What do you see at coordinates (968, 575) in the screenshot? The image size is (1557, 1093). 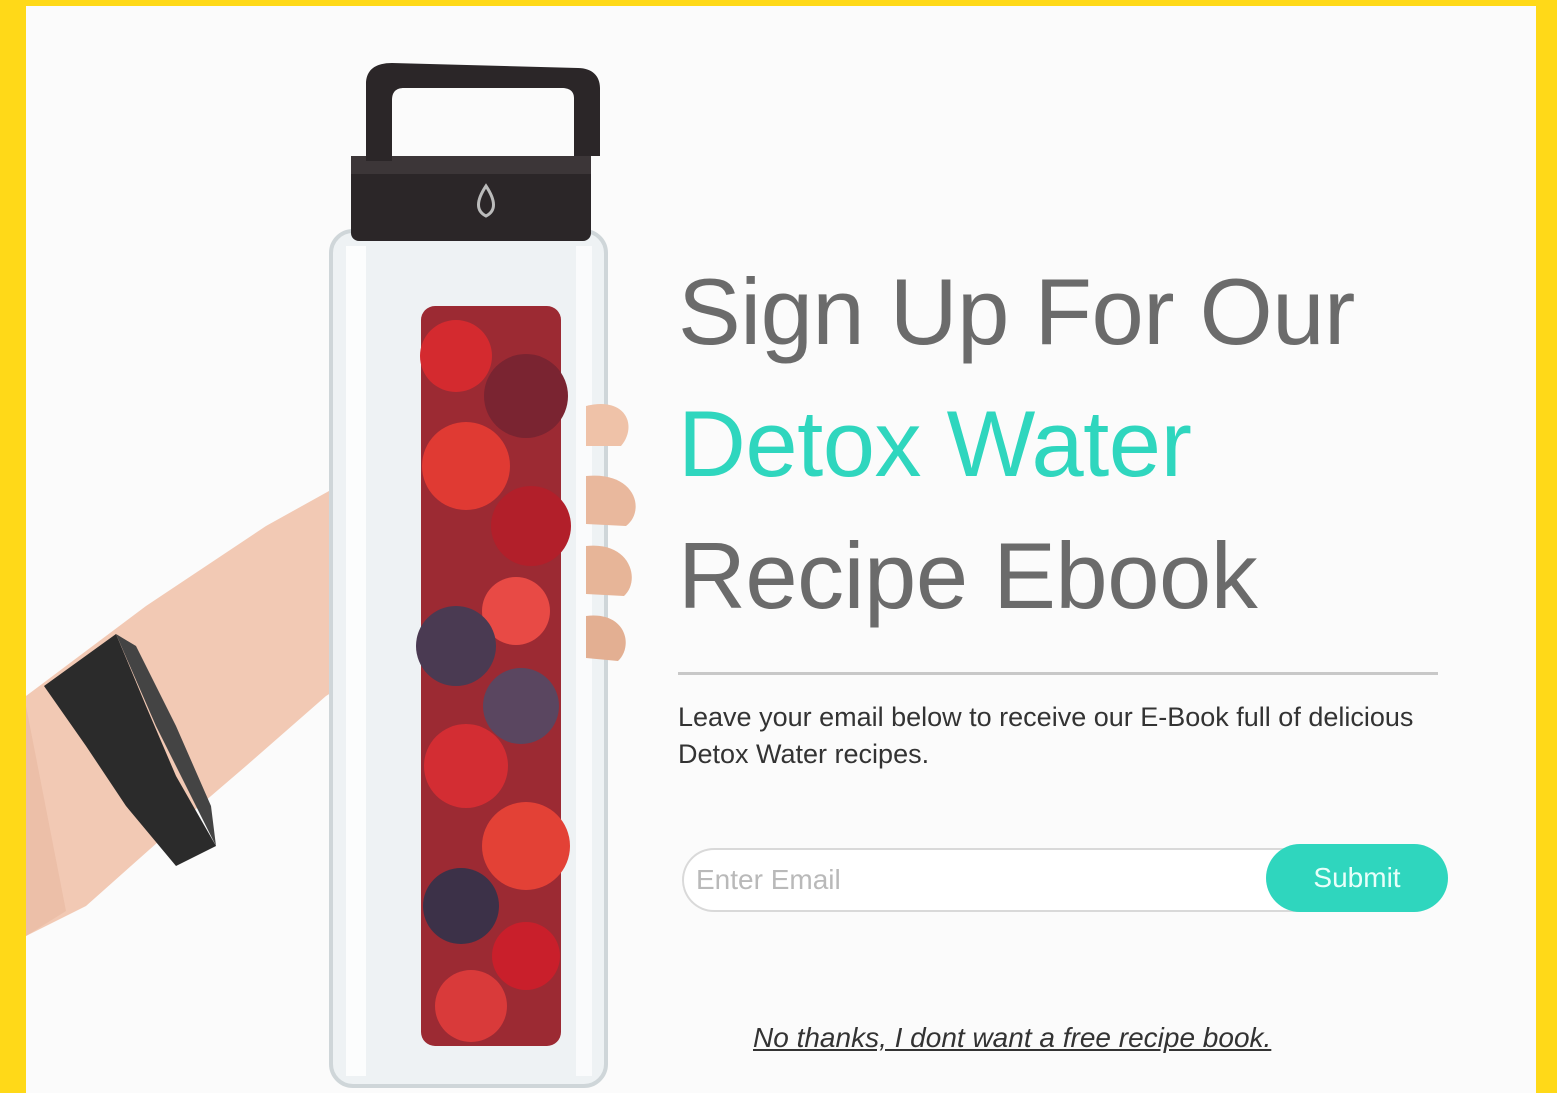 I see `headline-line-3: Recipe Ebook` at bounding box center [968, 575].